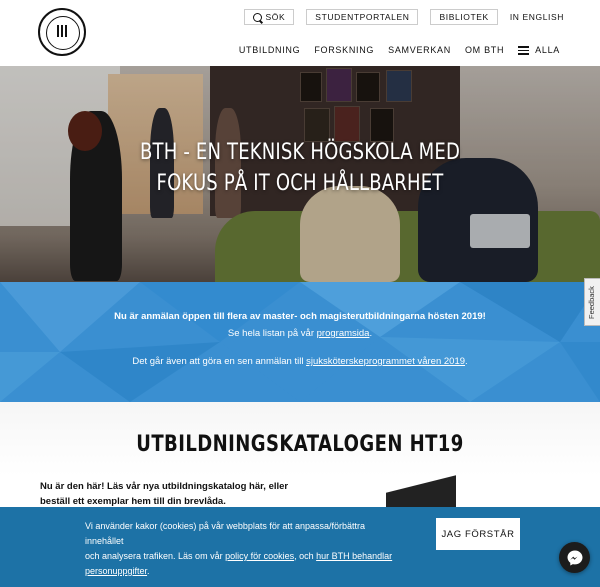 The width and height of the screenshot is (600, 587). What do you see at coordinates (547, 50) in the screenshot?
I see `nav-item-alla-label: ALLA` at bounding box center [547, 50].